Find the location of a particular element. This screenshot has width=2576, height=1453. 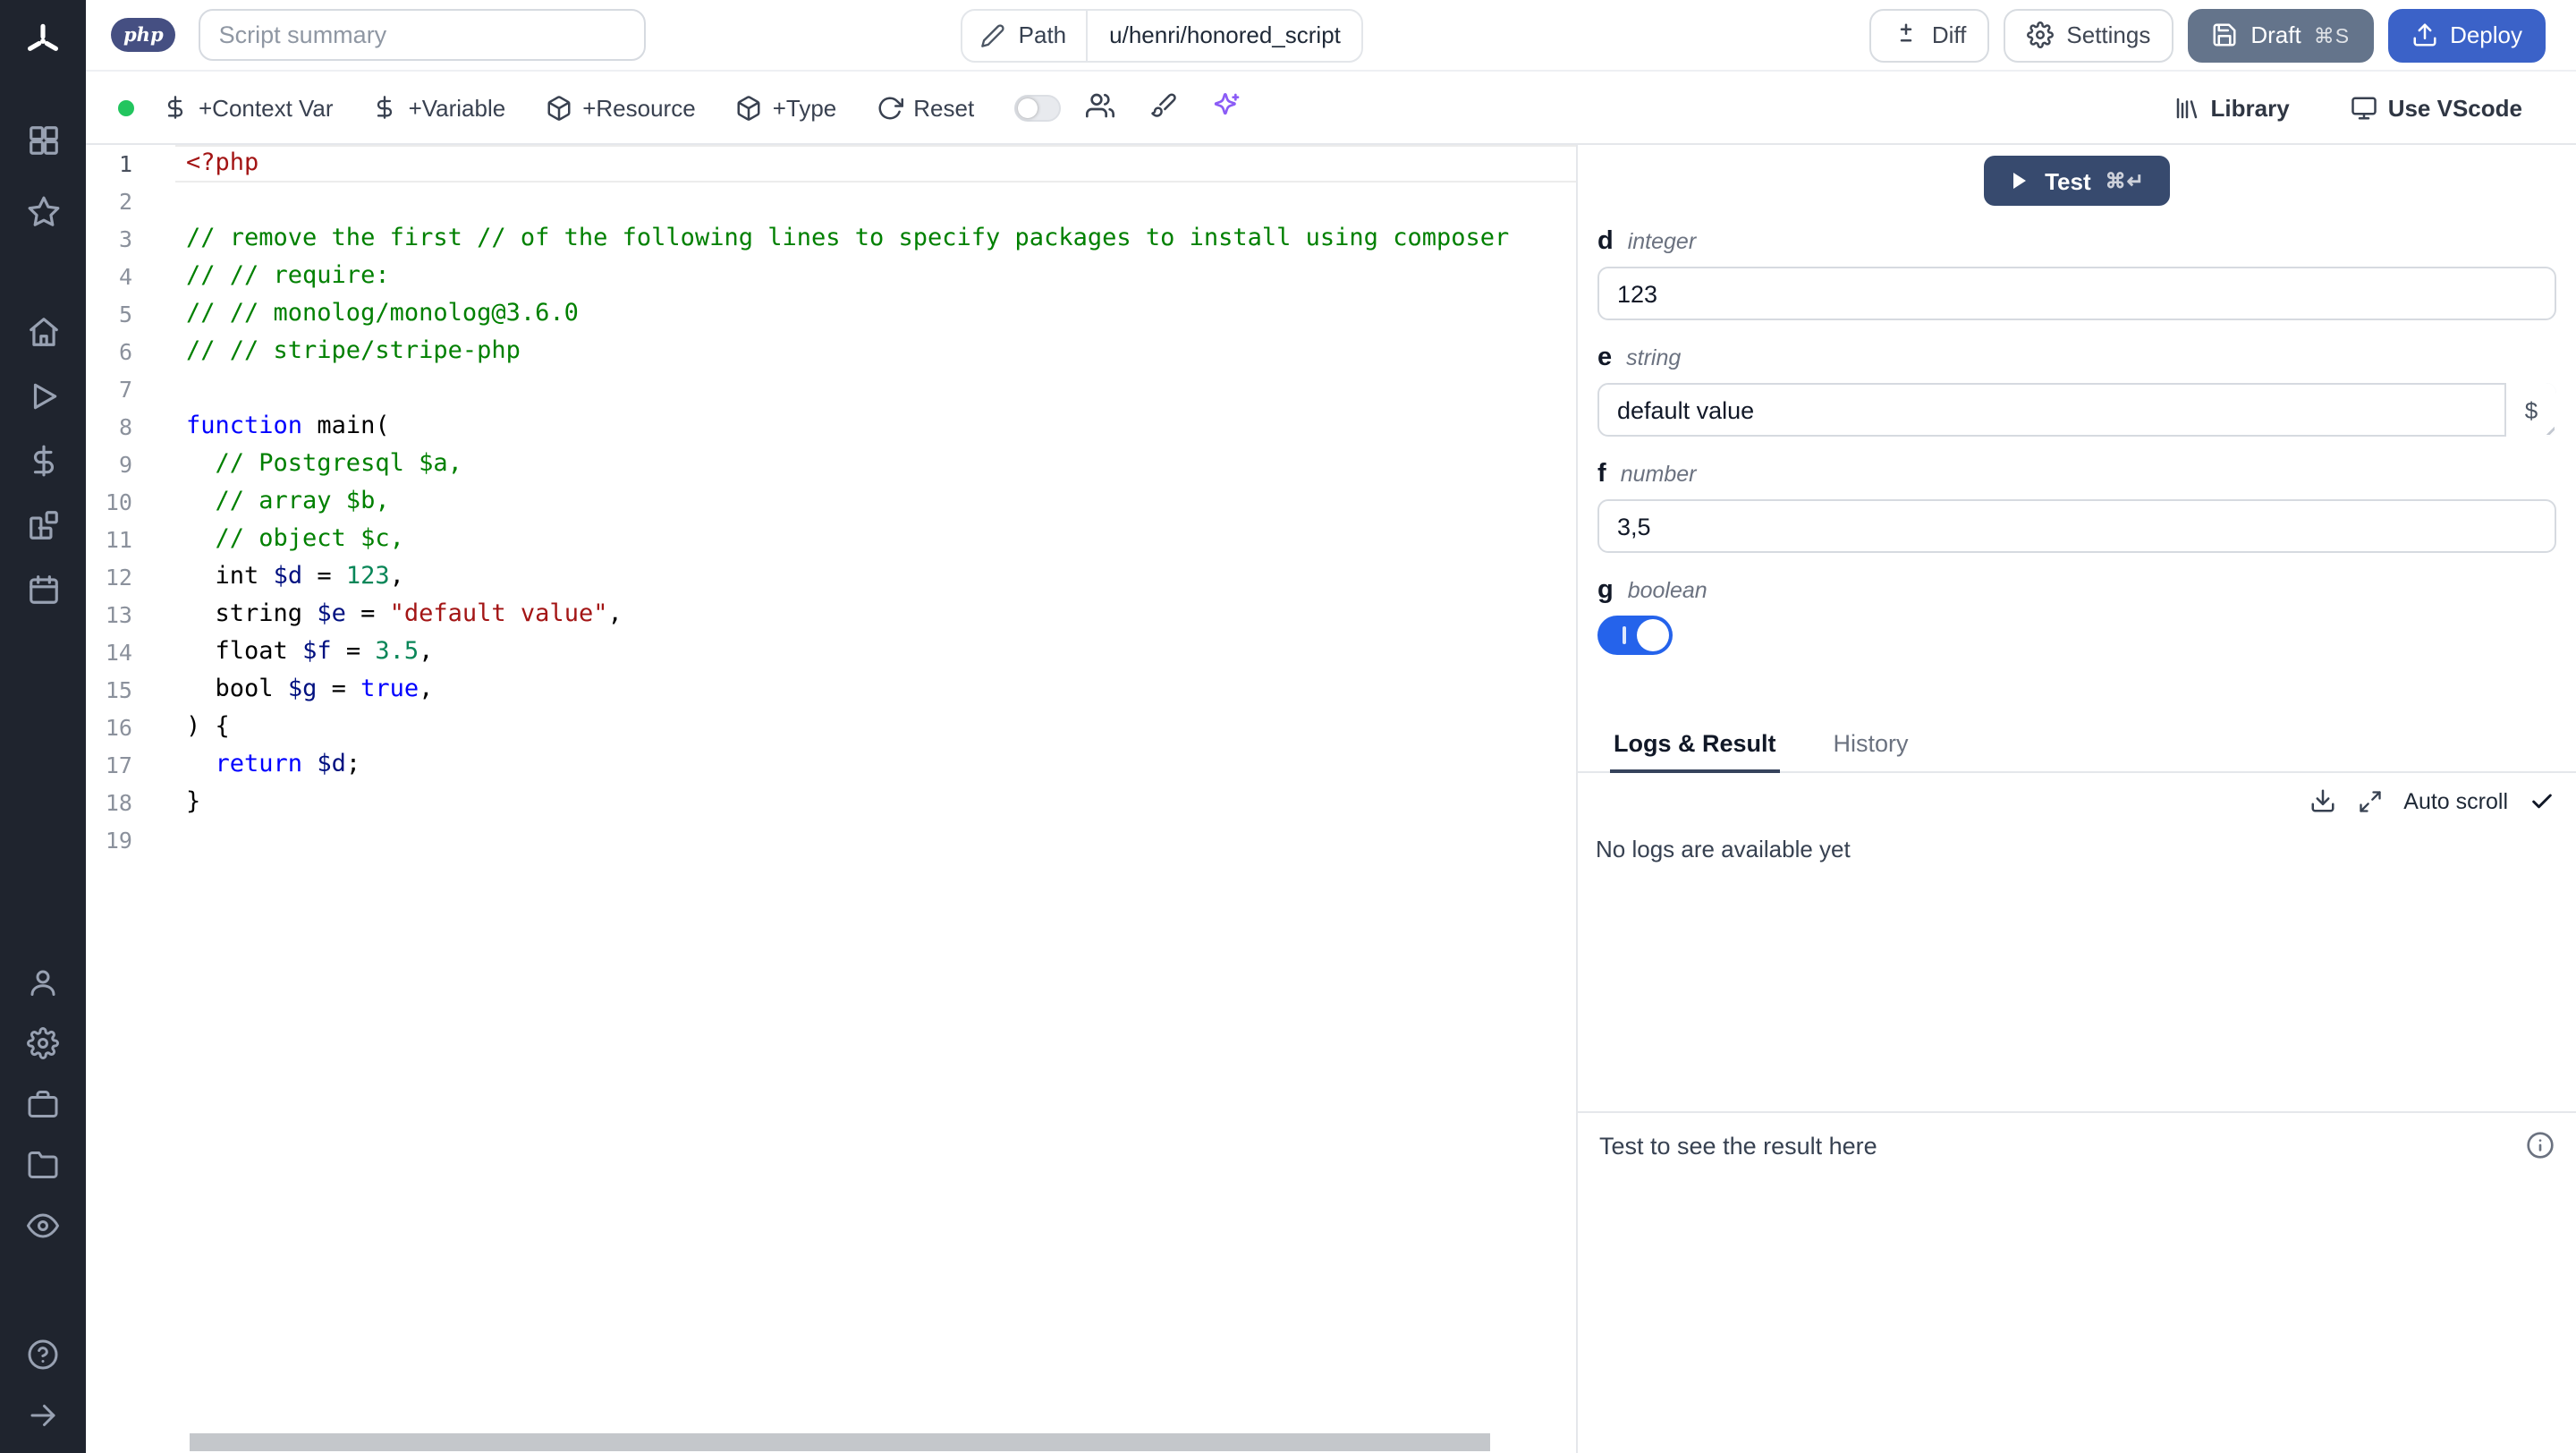

info-icon is located at coordinates (2540, 1145).